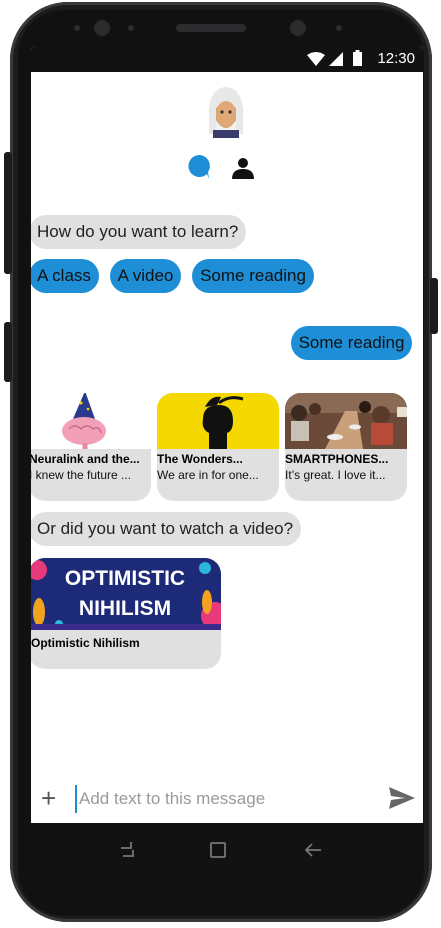 The width and height of the screenshot is (441, 928). Describe the element at coordinates (230, 169) in the screenshot. I see `mode-switcher` at that location.